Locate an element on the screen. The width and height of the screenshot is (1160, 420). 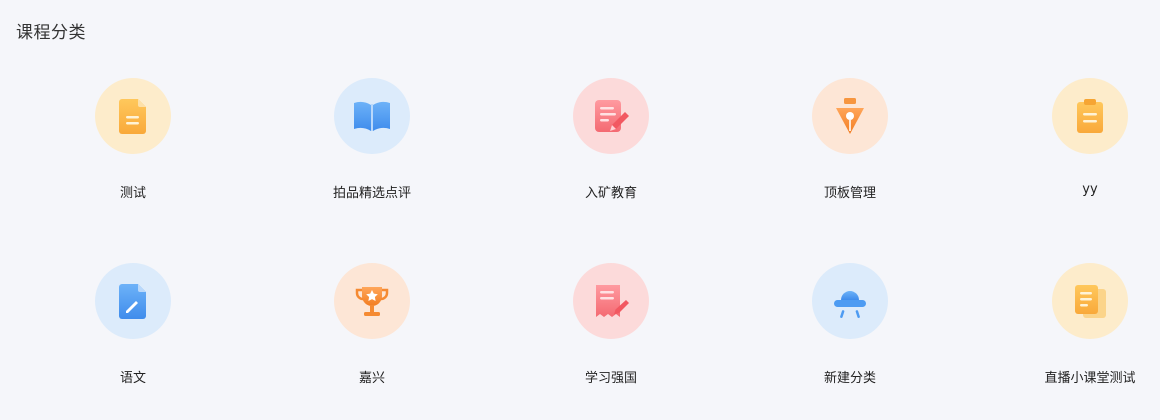
open-book-icon is located at coordinates (372, 116).